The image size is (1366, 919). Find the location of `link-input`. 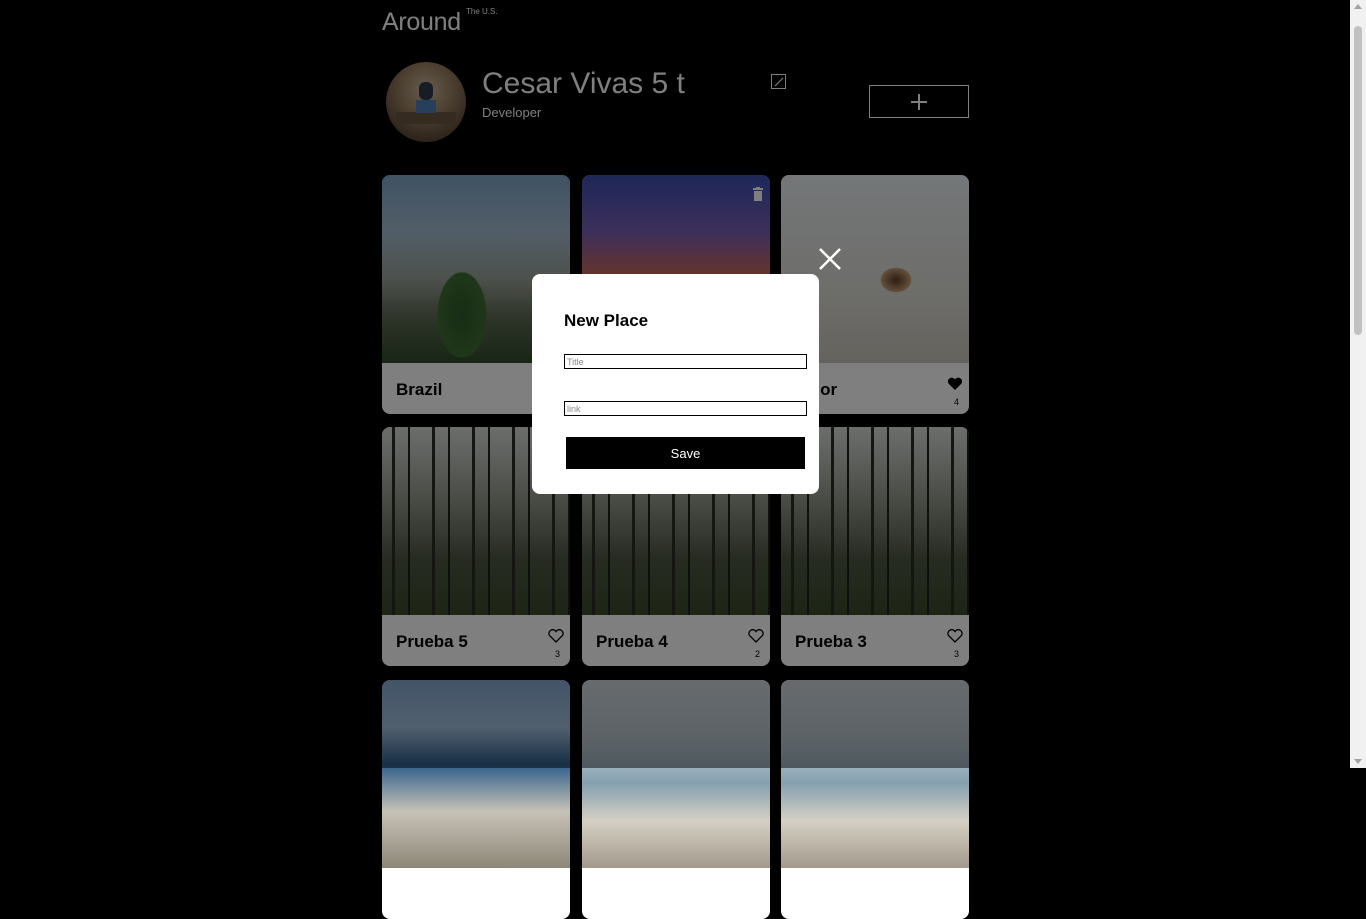

link-input is located at coordinates (685, 408).